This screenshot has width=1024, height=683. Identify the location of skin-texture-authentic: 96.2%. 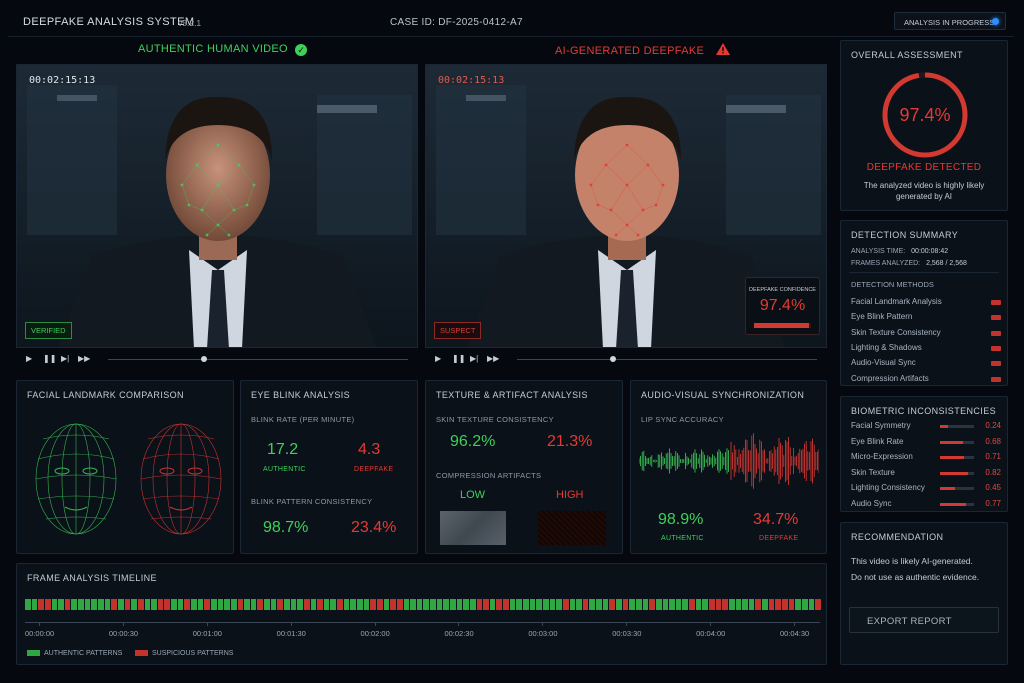
(473, 441).